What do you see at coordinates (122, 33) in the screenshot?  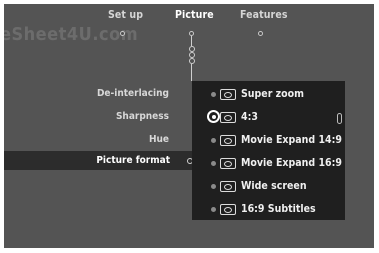 I see `tab-set-up-indicator-icon` at bounding box center [122, 33].